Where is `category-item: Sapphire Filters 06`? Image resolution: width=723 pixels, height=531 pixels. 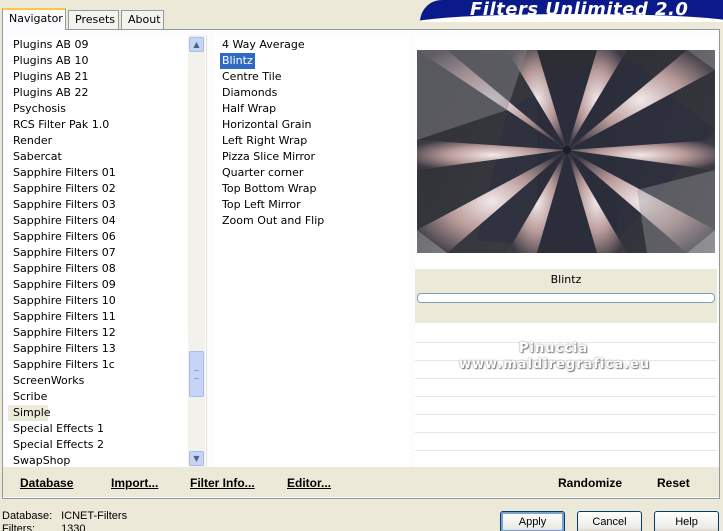 category-item: Sapphire Filters 06 is located at coordinates (96, 237).